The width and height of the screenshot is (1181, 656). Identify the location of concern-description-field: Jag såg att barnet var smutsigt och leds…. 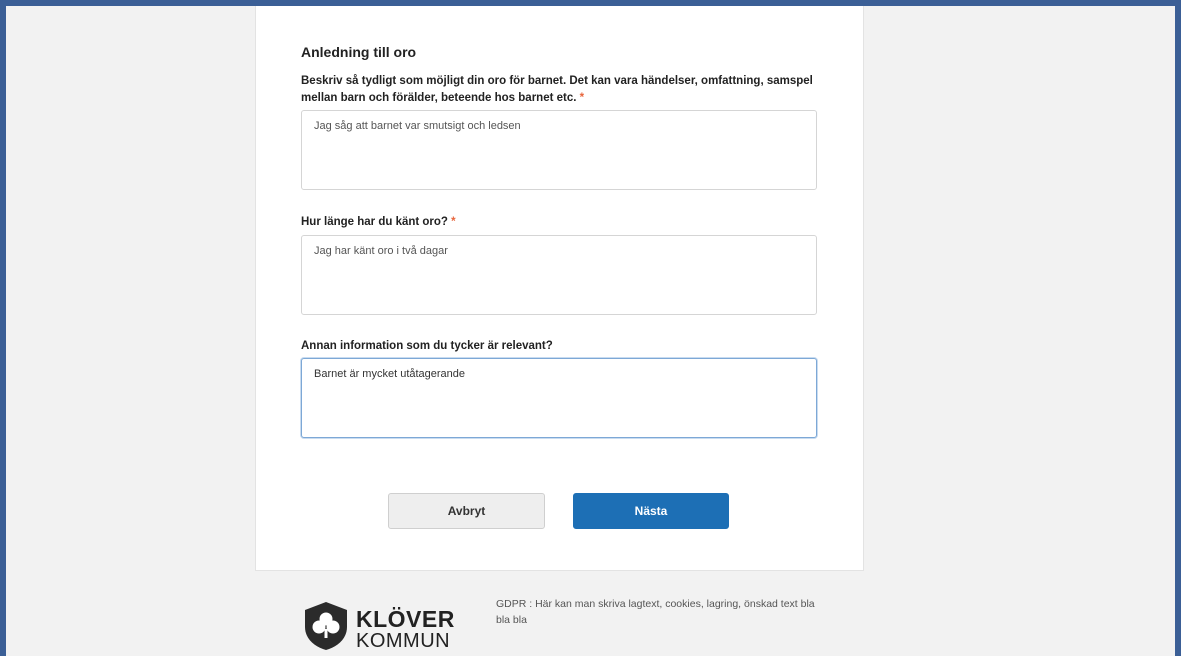
(559, 150).